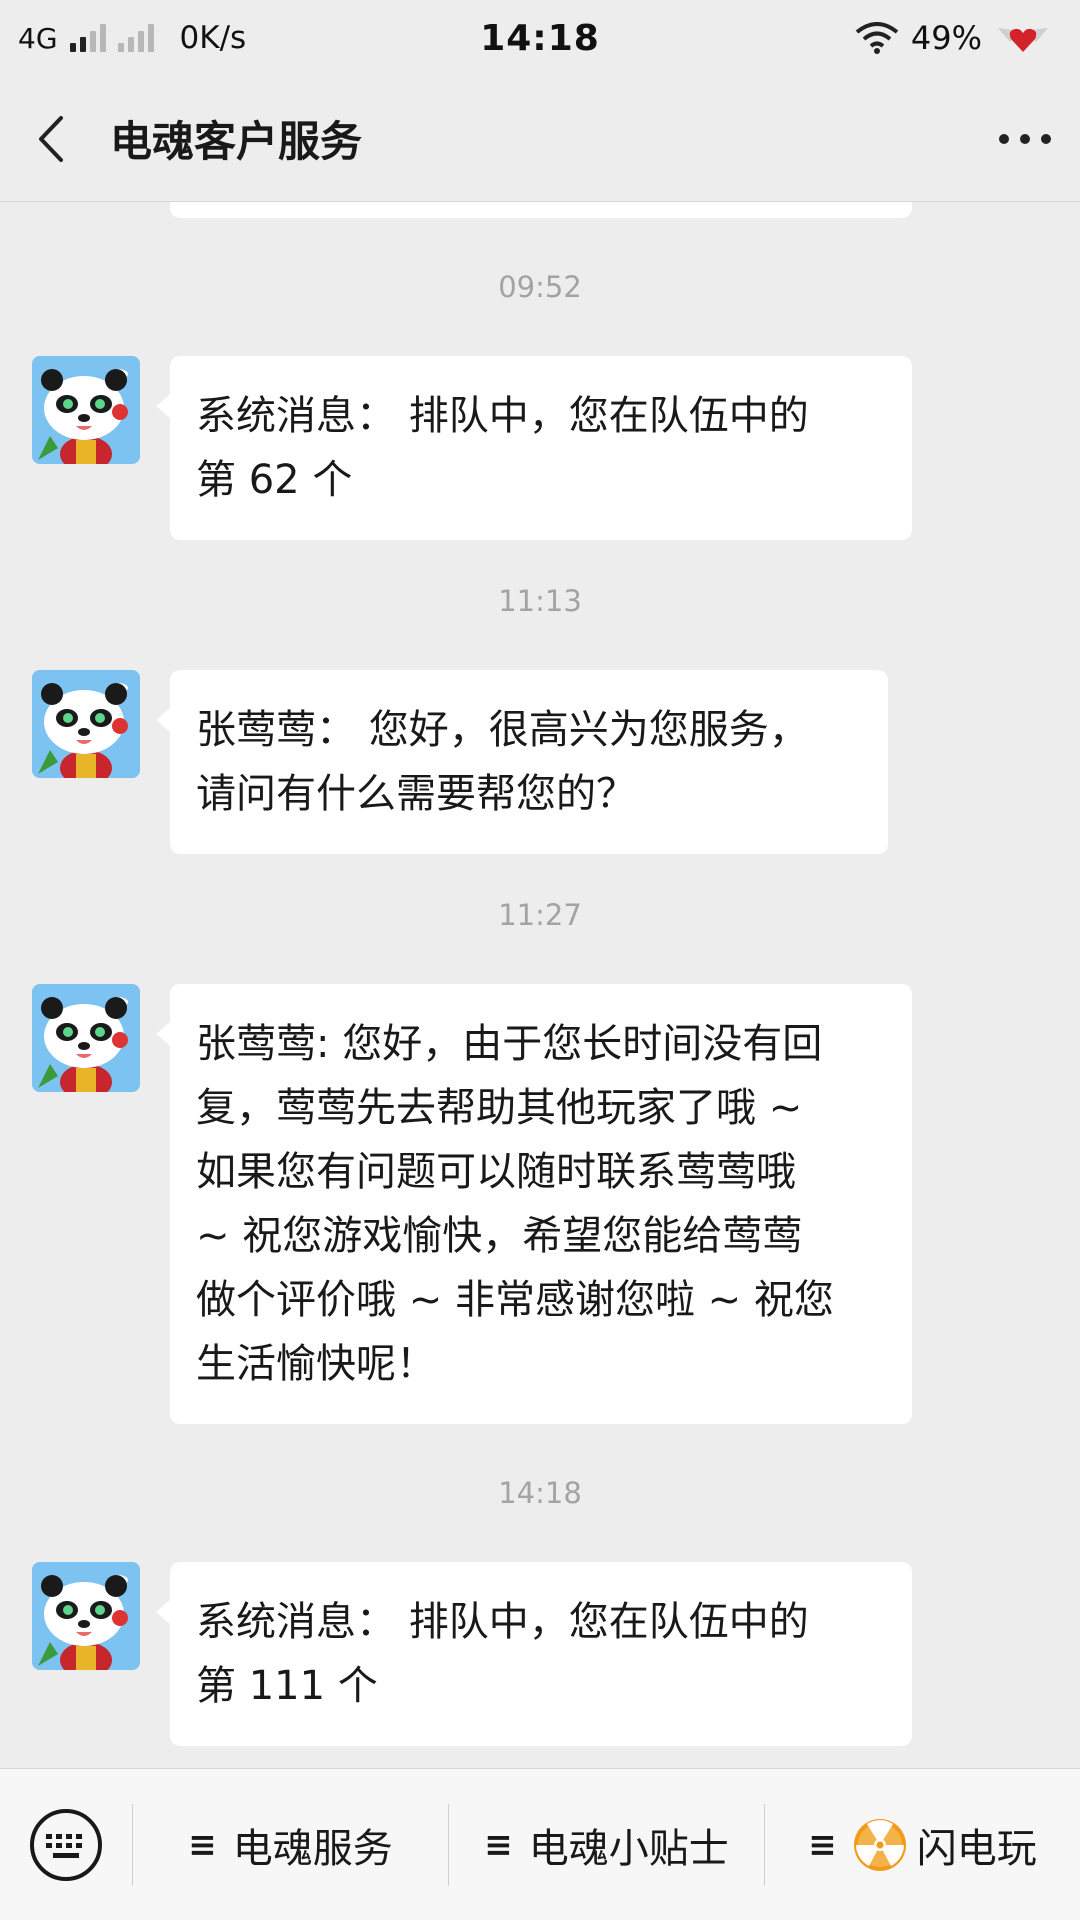  I want to click on menu-item-label: 电魂小贴士, so click(628, 1848).